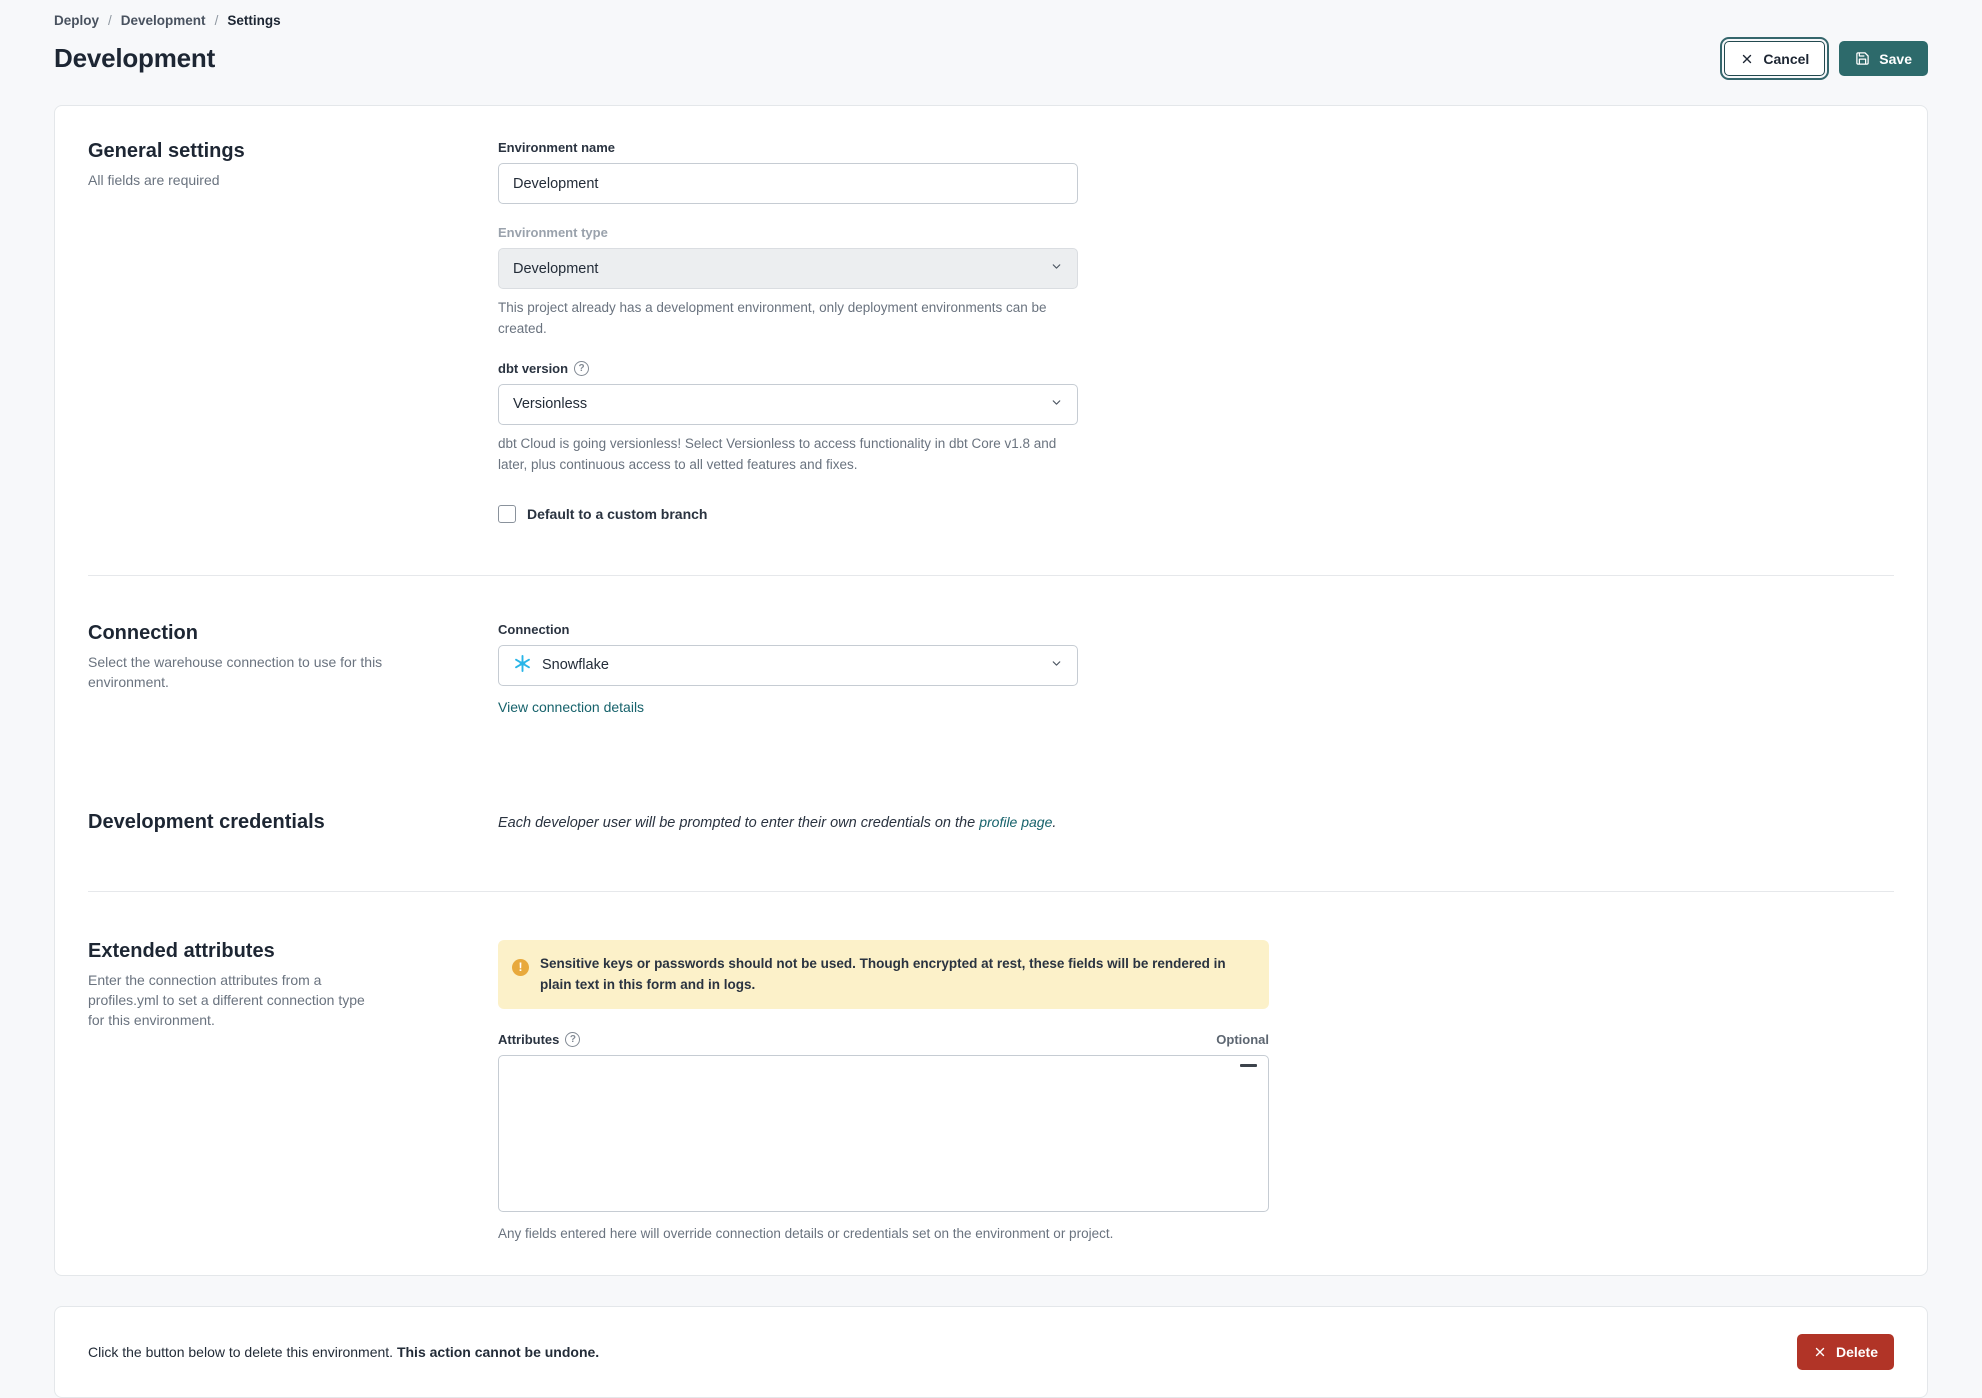  What do you see at coordinates (135, 58) in the screenshot?
I see `page-title: Development` at bounding box center [135, 58].